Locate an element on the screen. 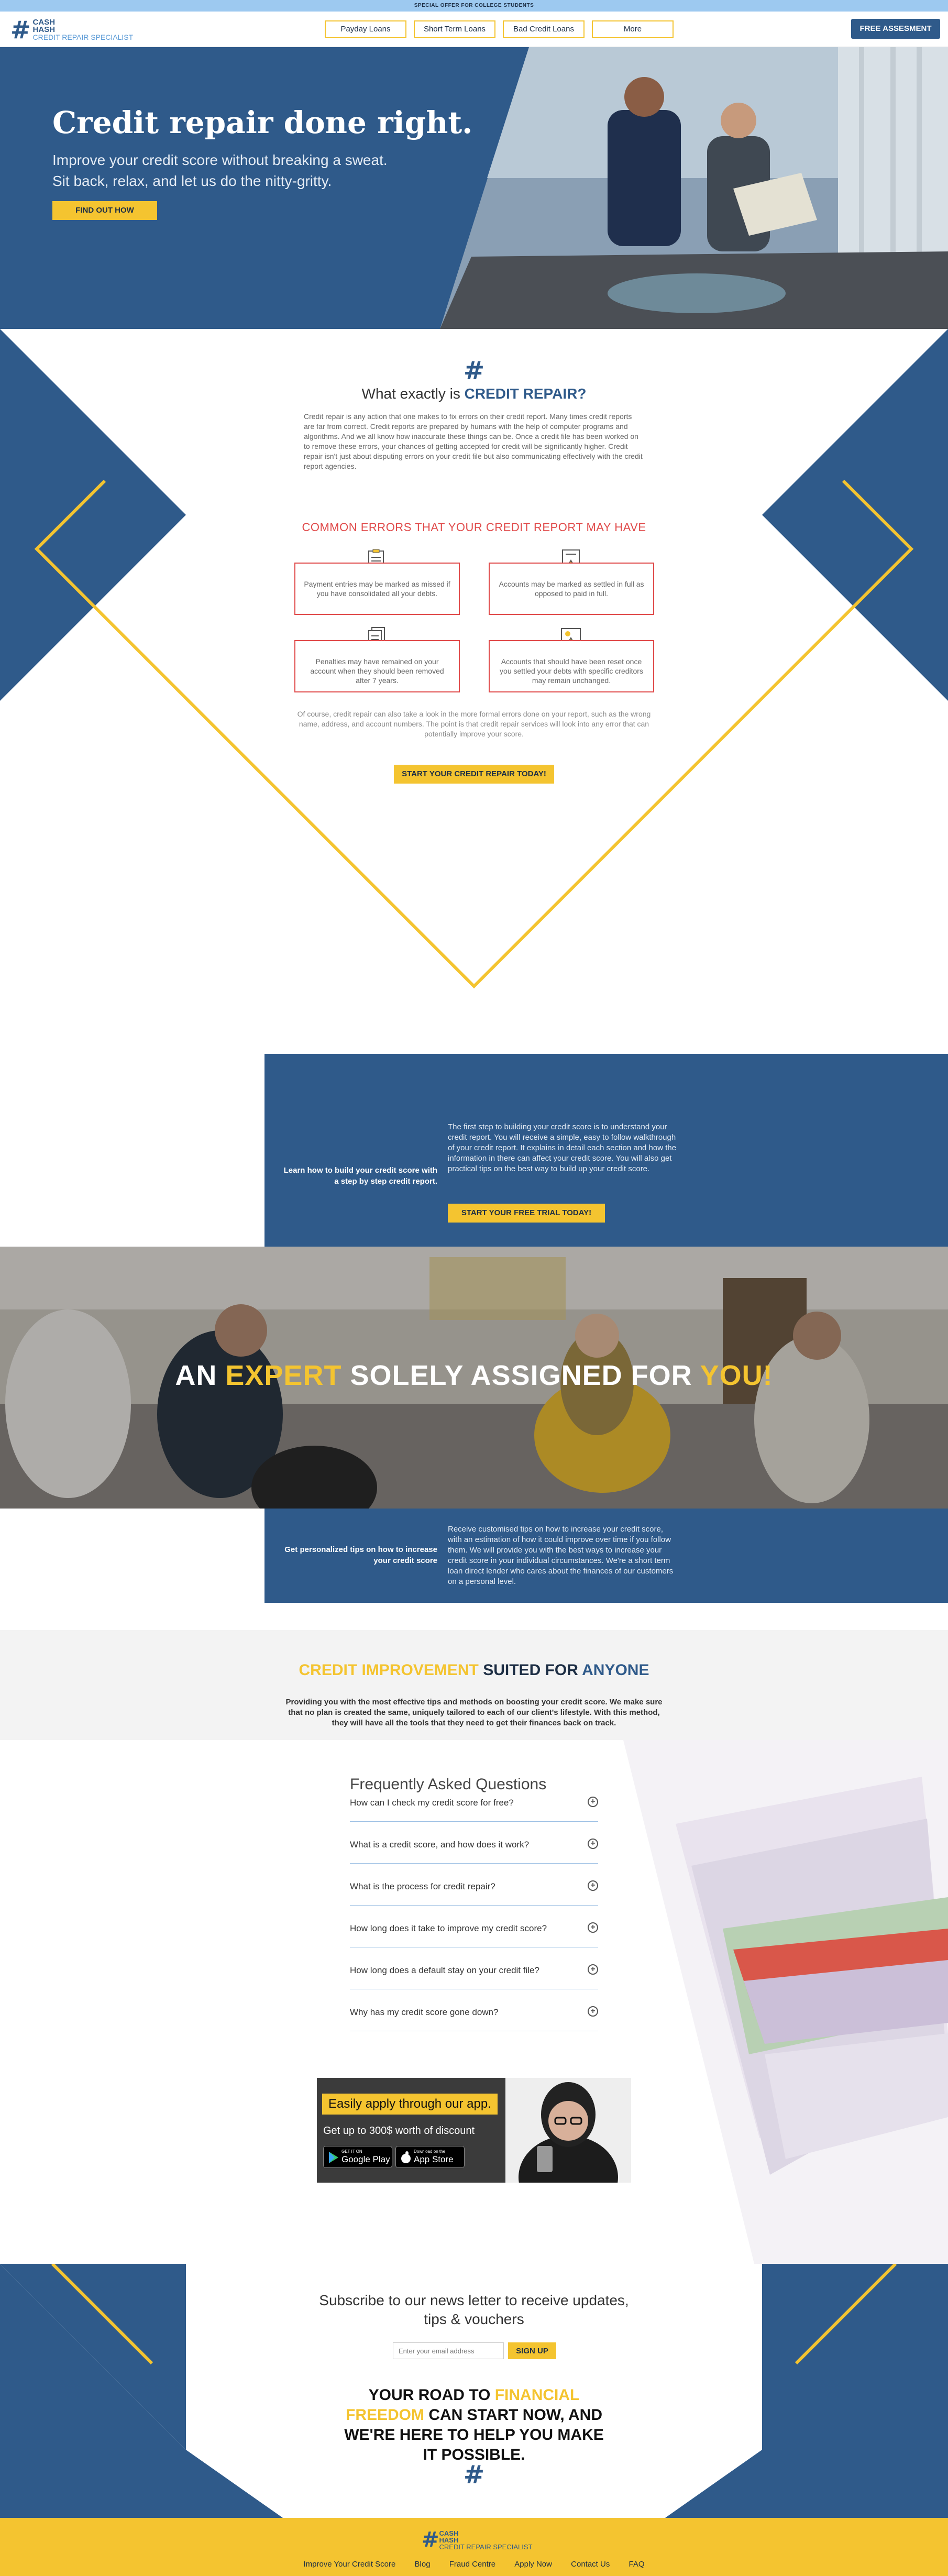  app-store-button: Download on the App Store is located at coordinates (430, 2157).